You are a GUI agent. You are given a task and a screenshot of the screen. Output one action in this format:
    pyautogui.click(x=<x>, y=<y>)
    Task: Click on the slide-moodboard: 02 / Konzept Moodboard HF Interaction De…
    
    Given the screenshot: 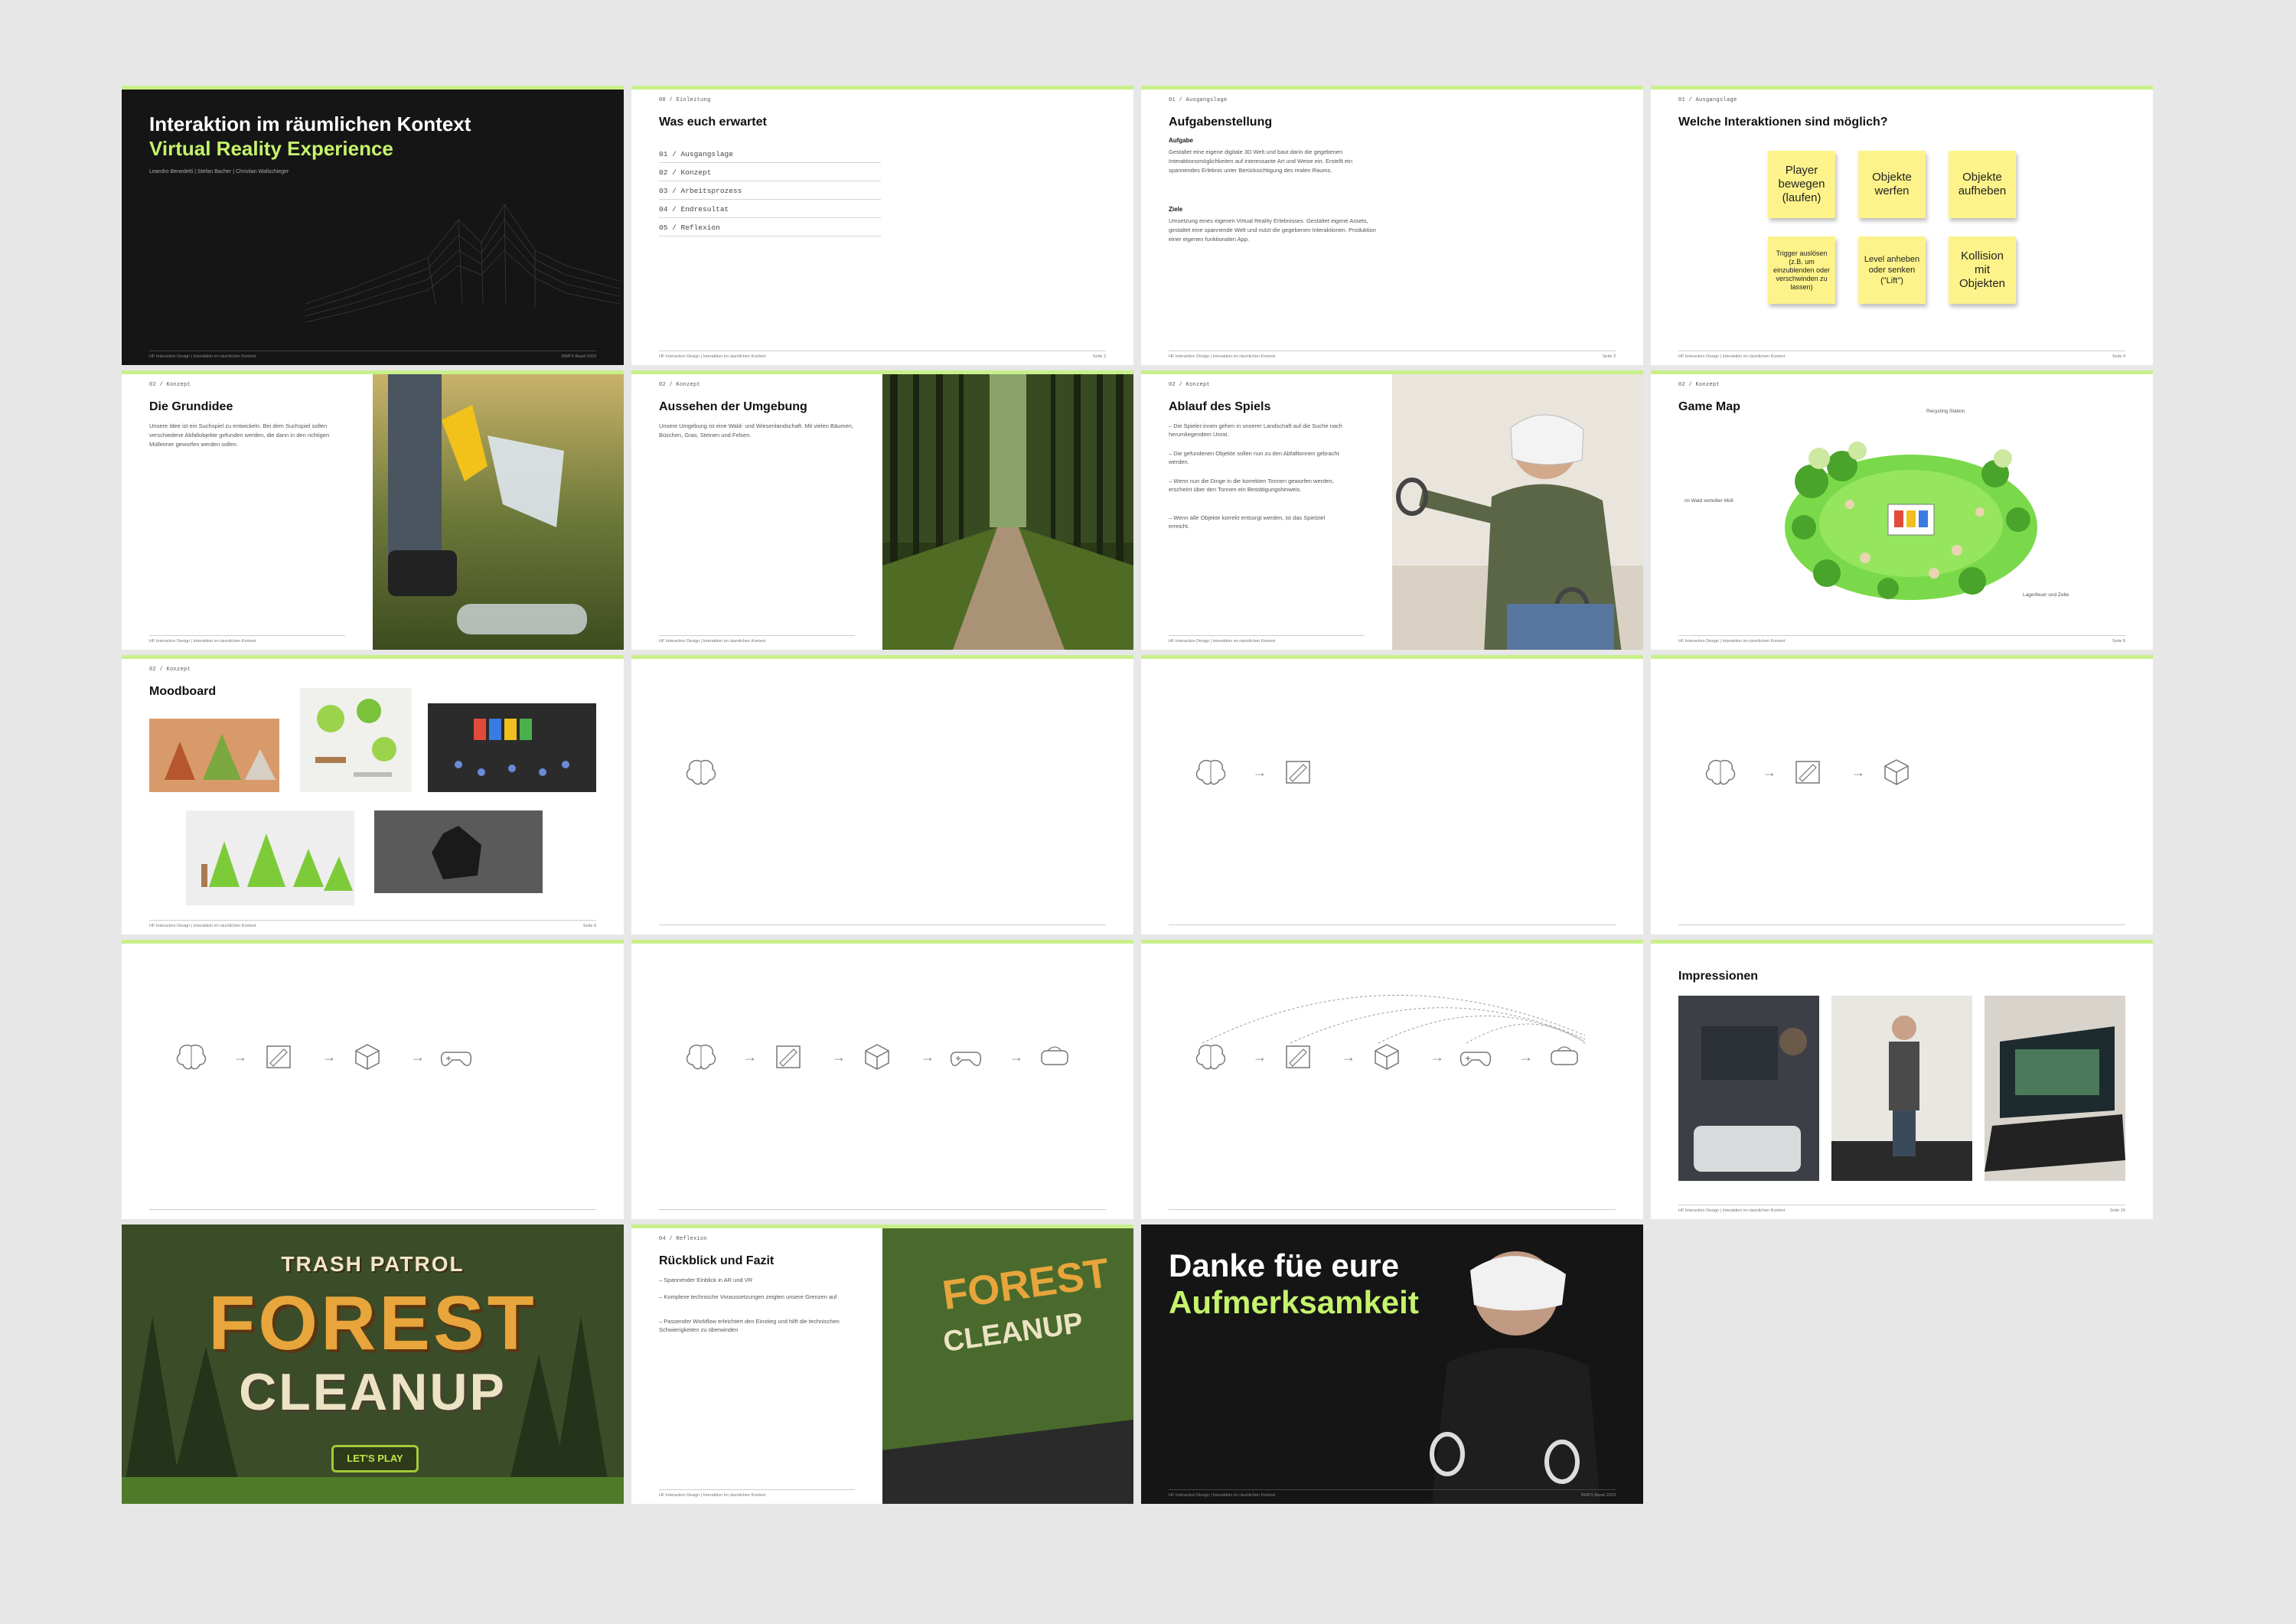 What is the action you would take?
    pyautogui.click(x=373, y=795)
    